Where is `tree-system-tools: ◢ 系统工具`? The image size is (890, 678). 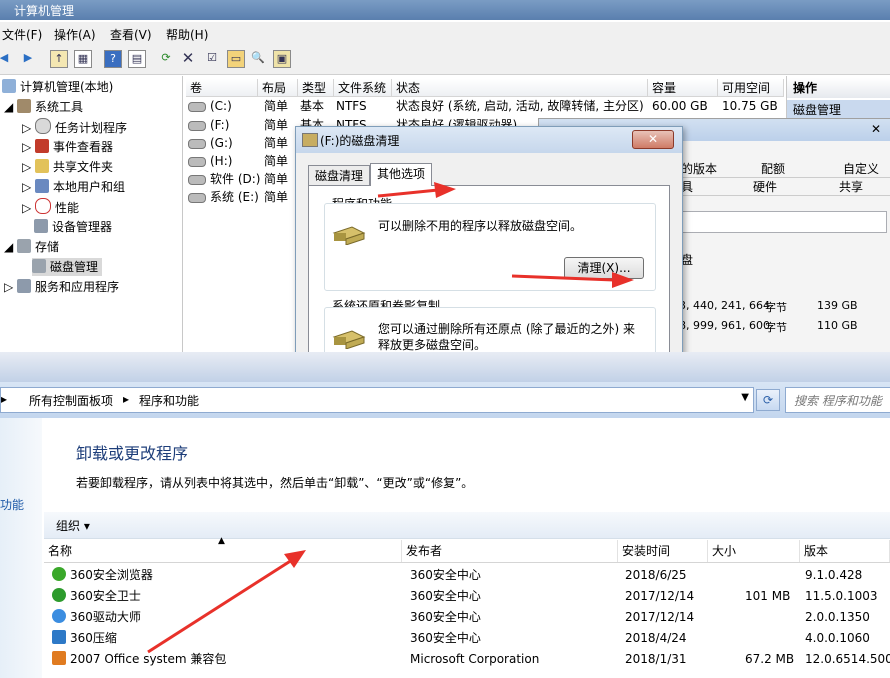 tree-system-tools: ◢ 系统工具 is located at coordinates (43, 107).